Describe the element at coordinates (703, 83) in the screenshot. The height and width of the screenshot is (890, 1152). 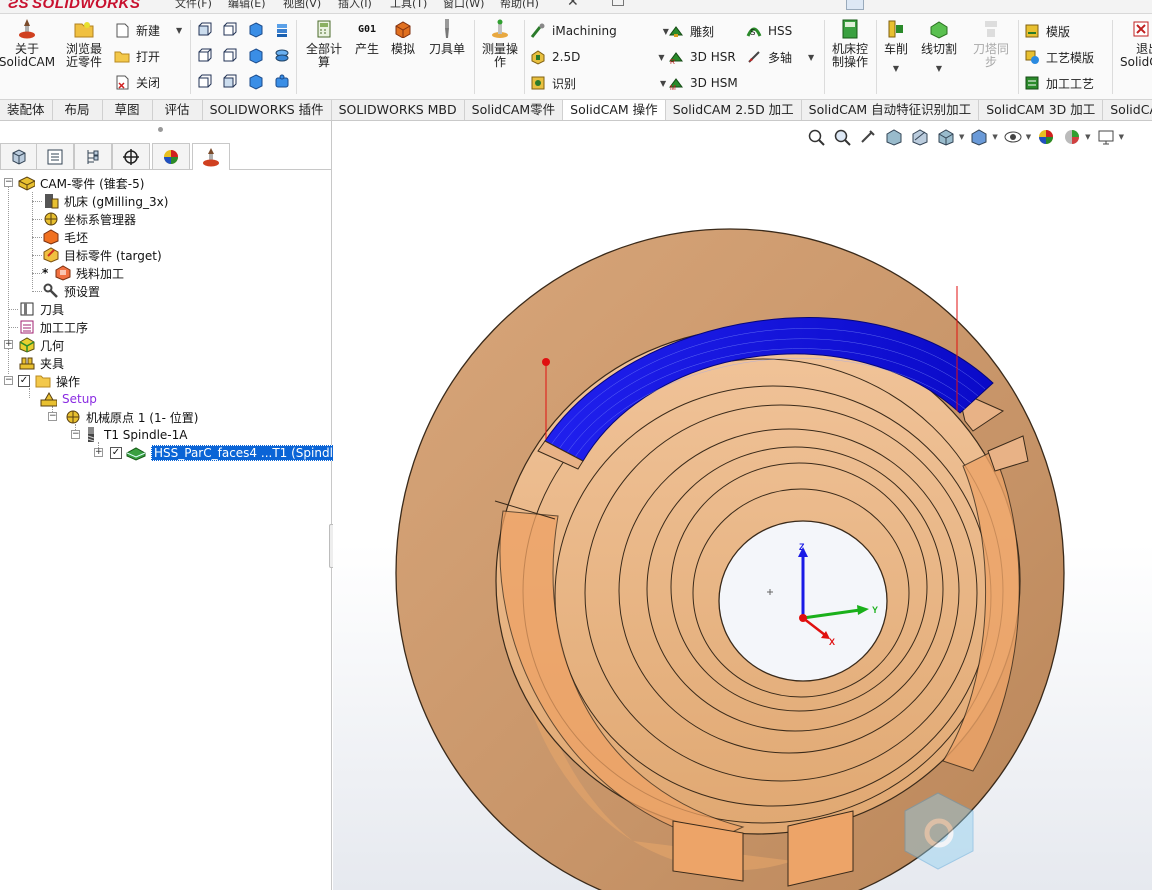
I see `hsm-3d-button: M 3D HSM` at that location.